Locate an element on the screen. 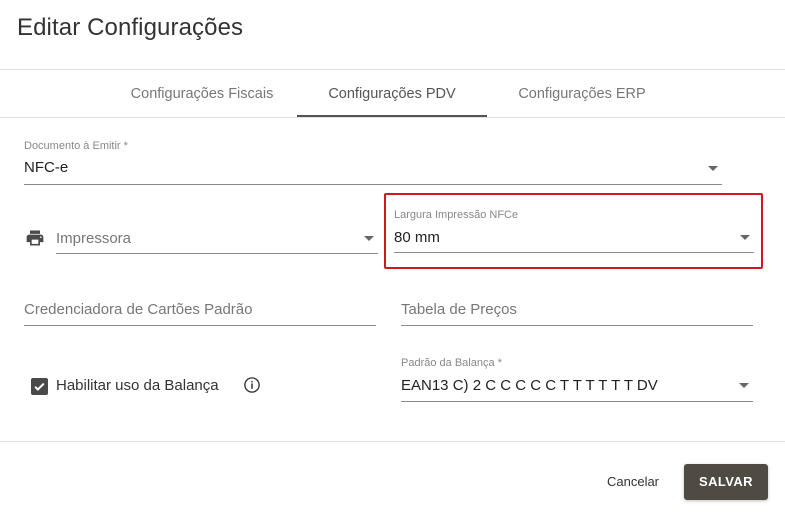 This screenshot has width=785, height=517. largura-label: Largura Impressão NFCe is located at coordinates (456, 215).